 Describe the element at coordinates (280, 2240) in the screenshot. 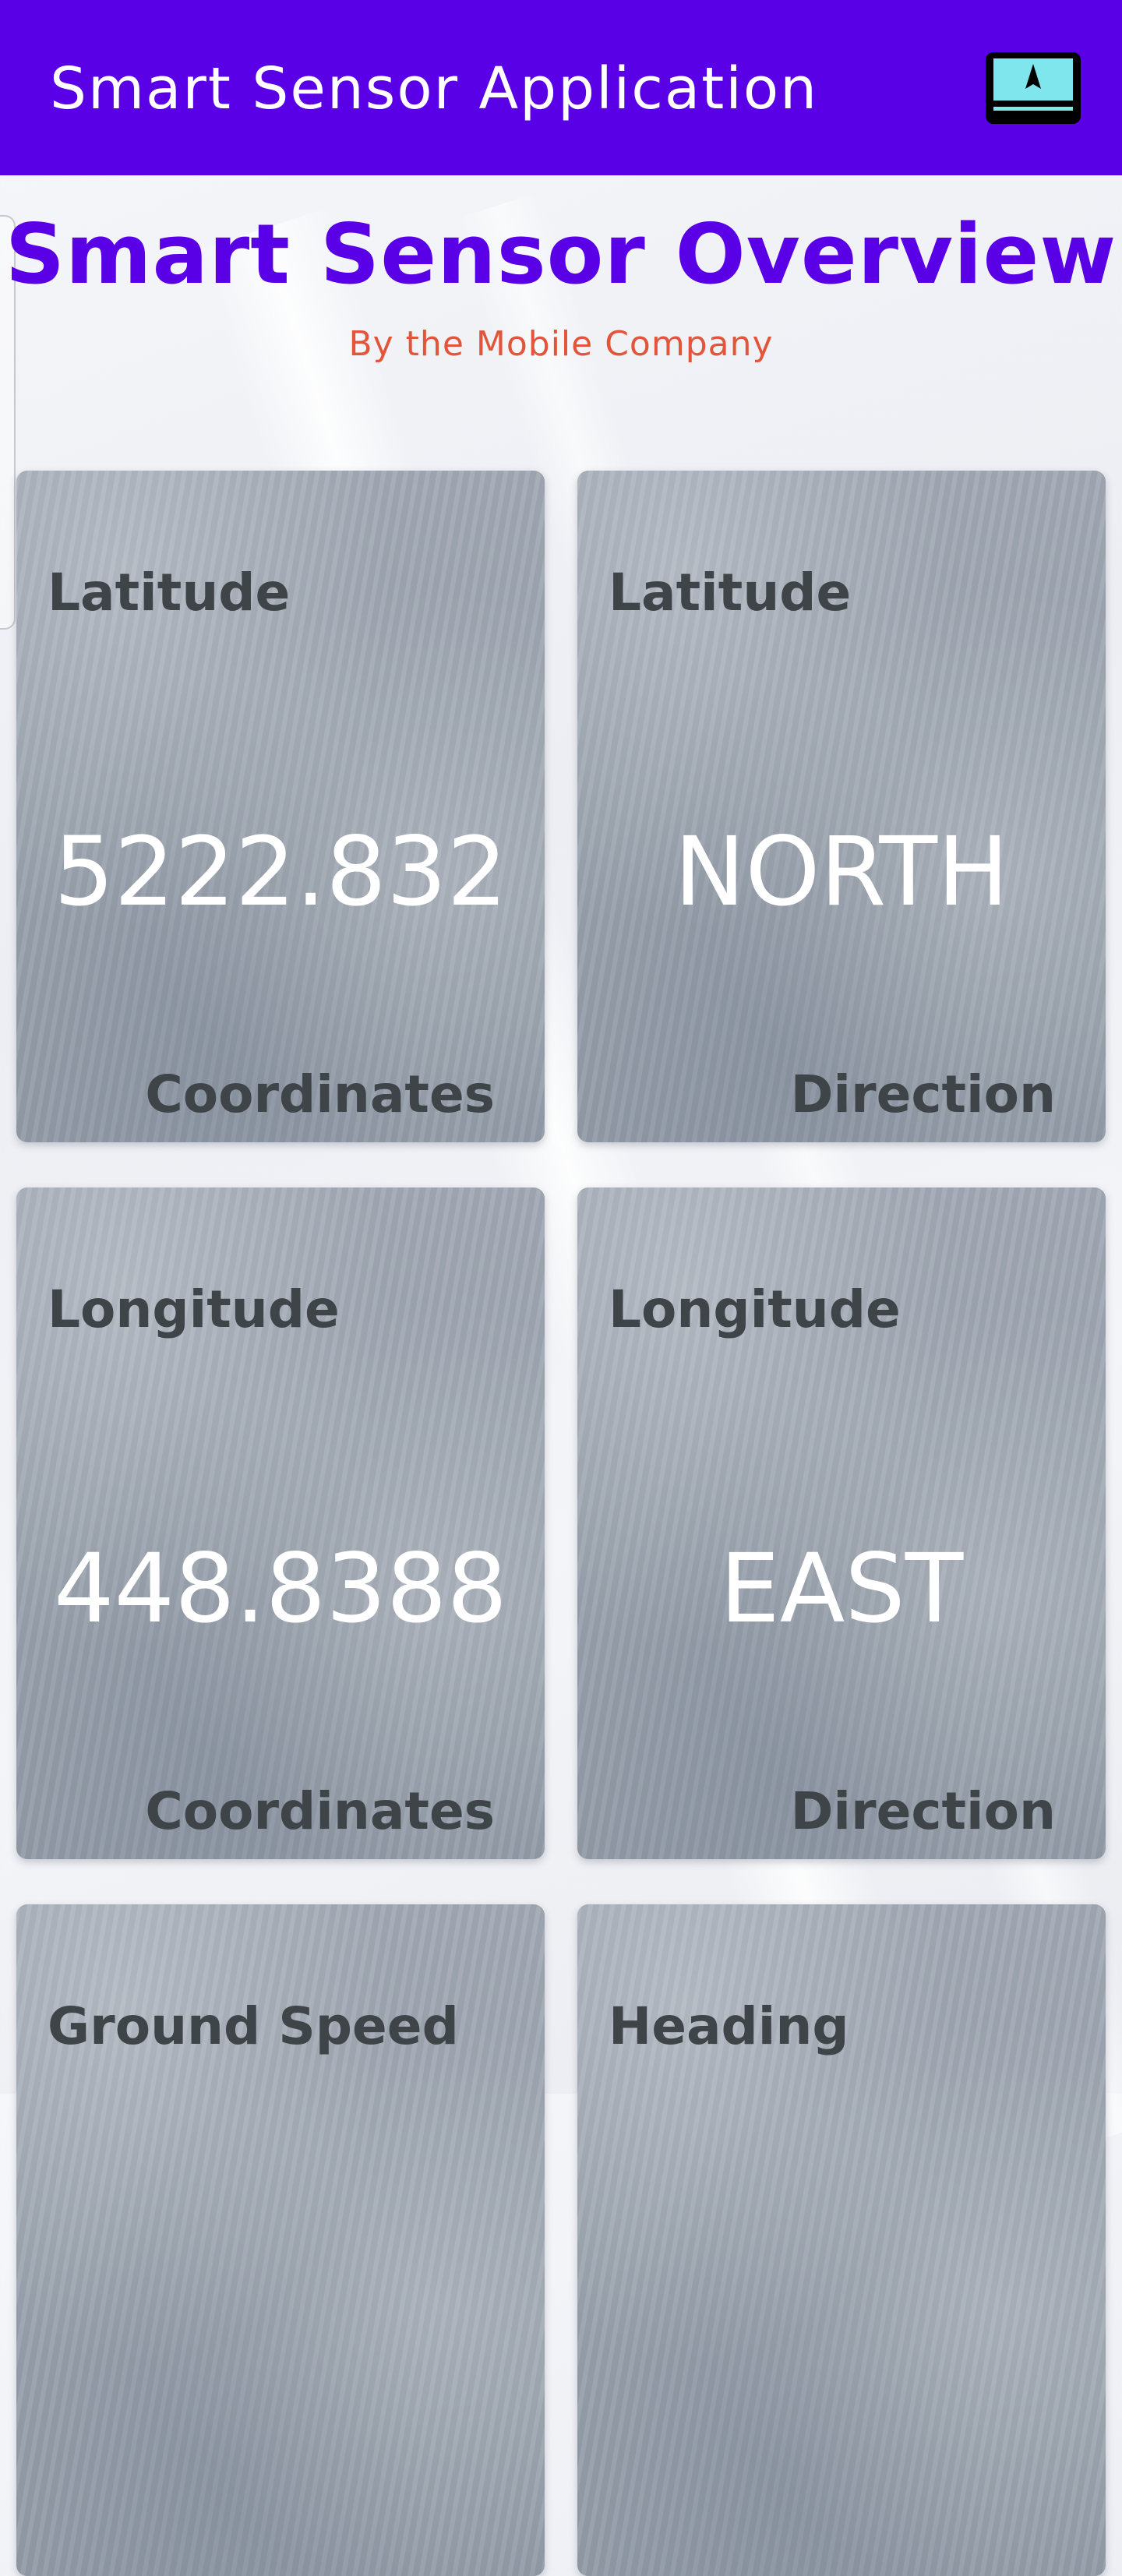

I see `ground-speed-card: Ground Speed` at that location.